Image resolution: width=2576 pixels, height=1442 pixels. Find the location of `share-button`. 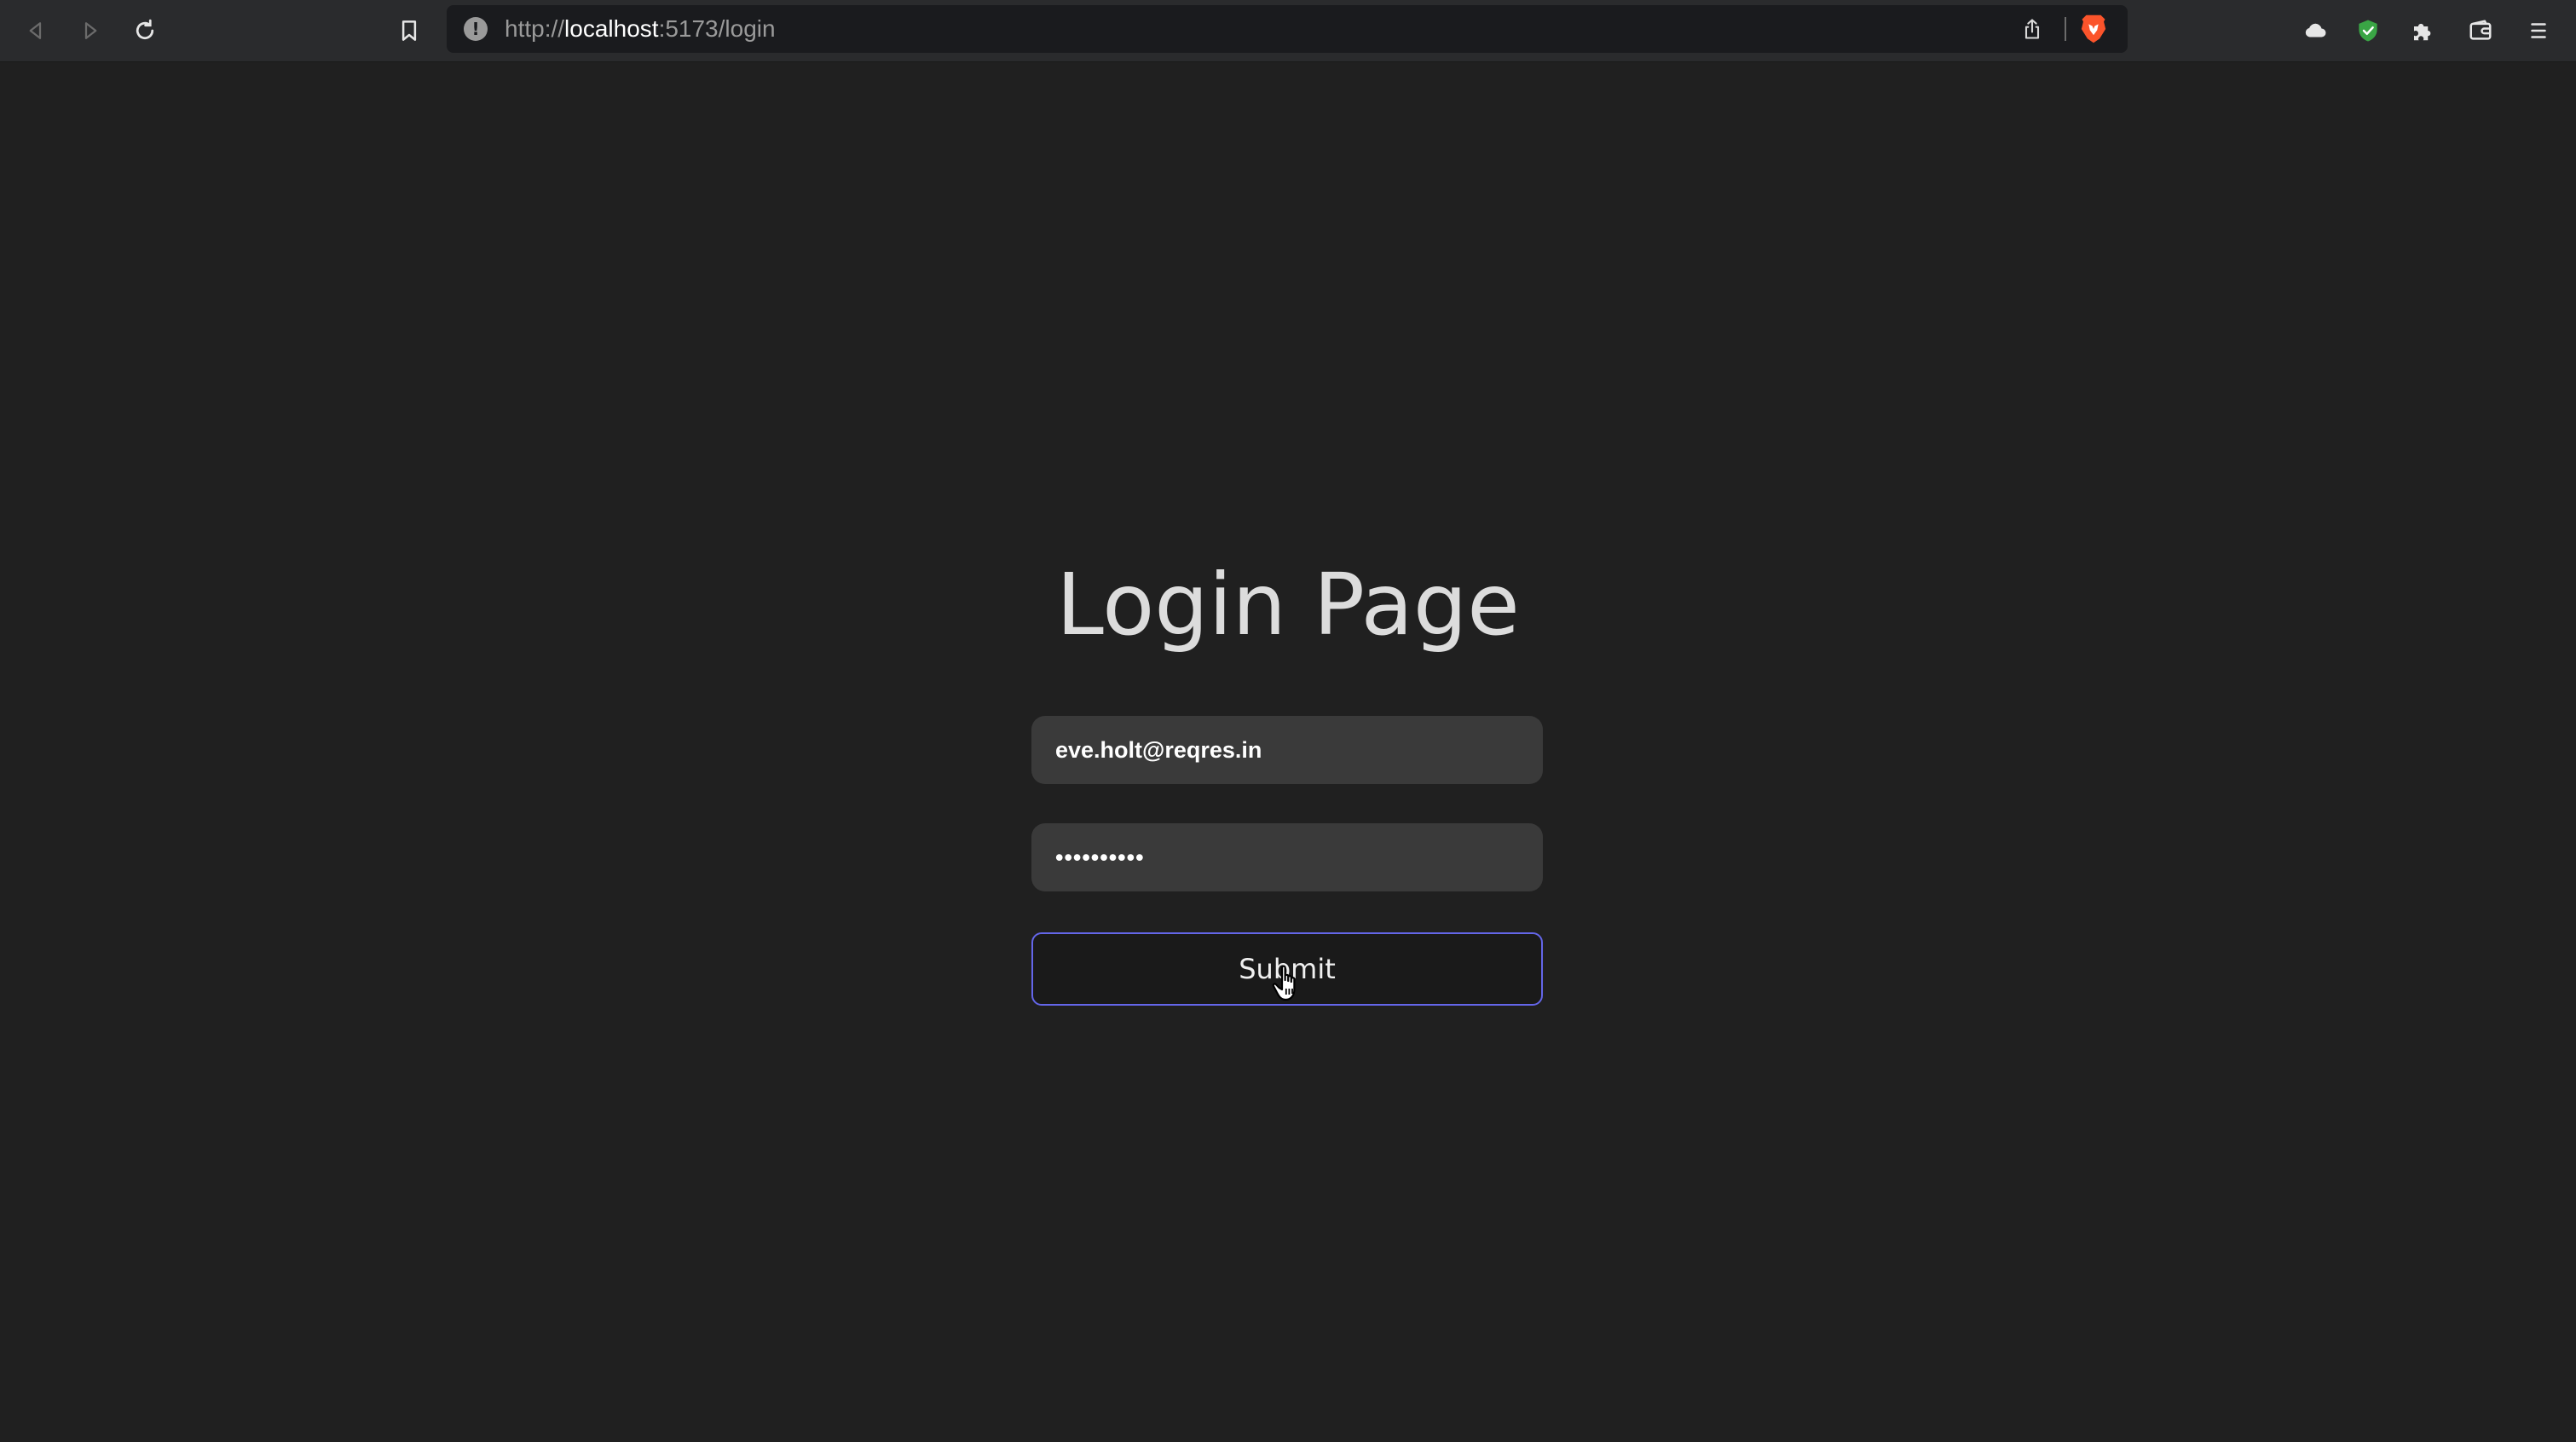

share-button is located at coordinates (2032, 29).